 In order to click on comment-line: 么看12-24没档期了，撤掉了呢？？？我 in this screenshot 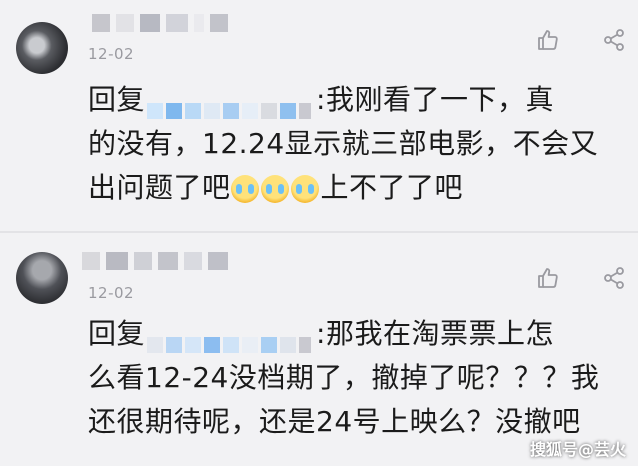, I will do `click(344, 377)`.